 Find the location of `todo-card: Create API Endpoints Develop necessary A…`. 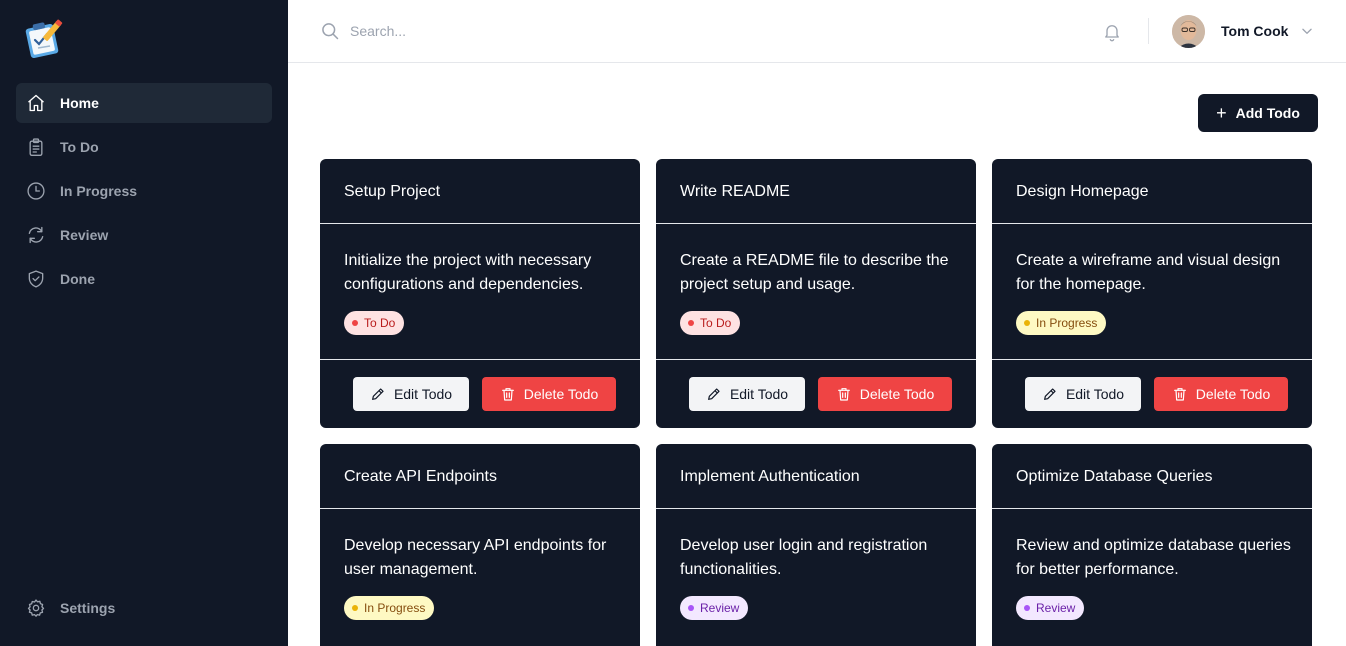

todo-card: Create API Endpoints Develop necessary A… is located at coordinates (480, 545).